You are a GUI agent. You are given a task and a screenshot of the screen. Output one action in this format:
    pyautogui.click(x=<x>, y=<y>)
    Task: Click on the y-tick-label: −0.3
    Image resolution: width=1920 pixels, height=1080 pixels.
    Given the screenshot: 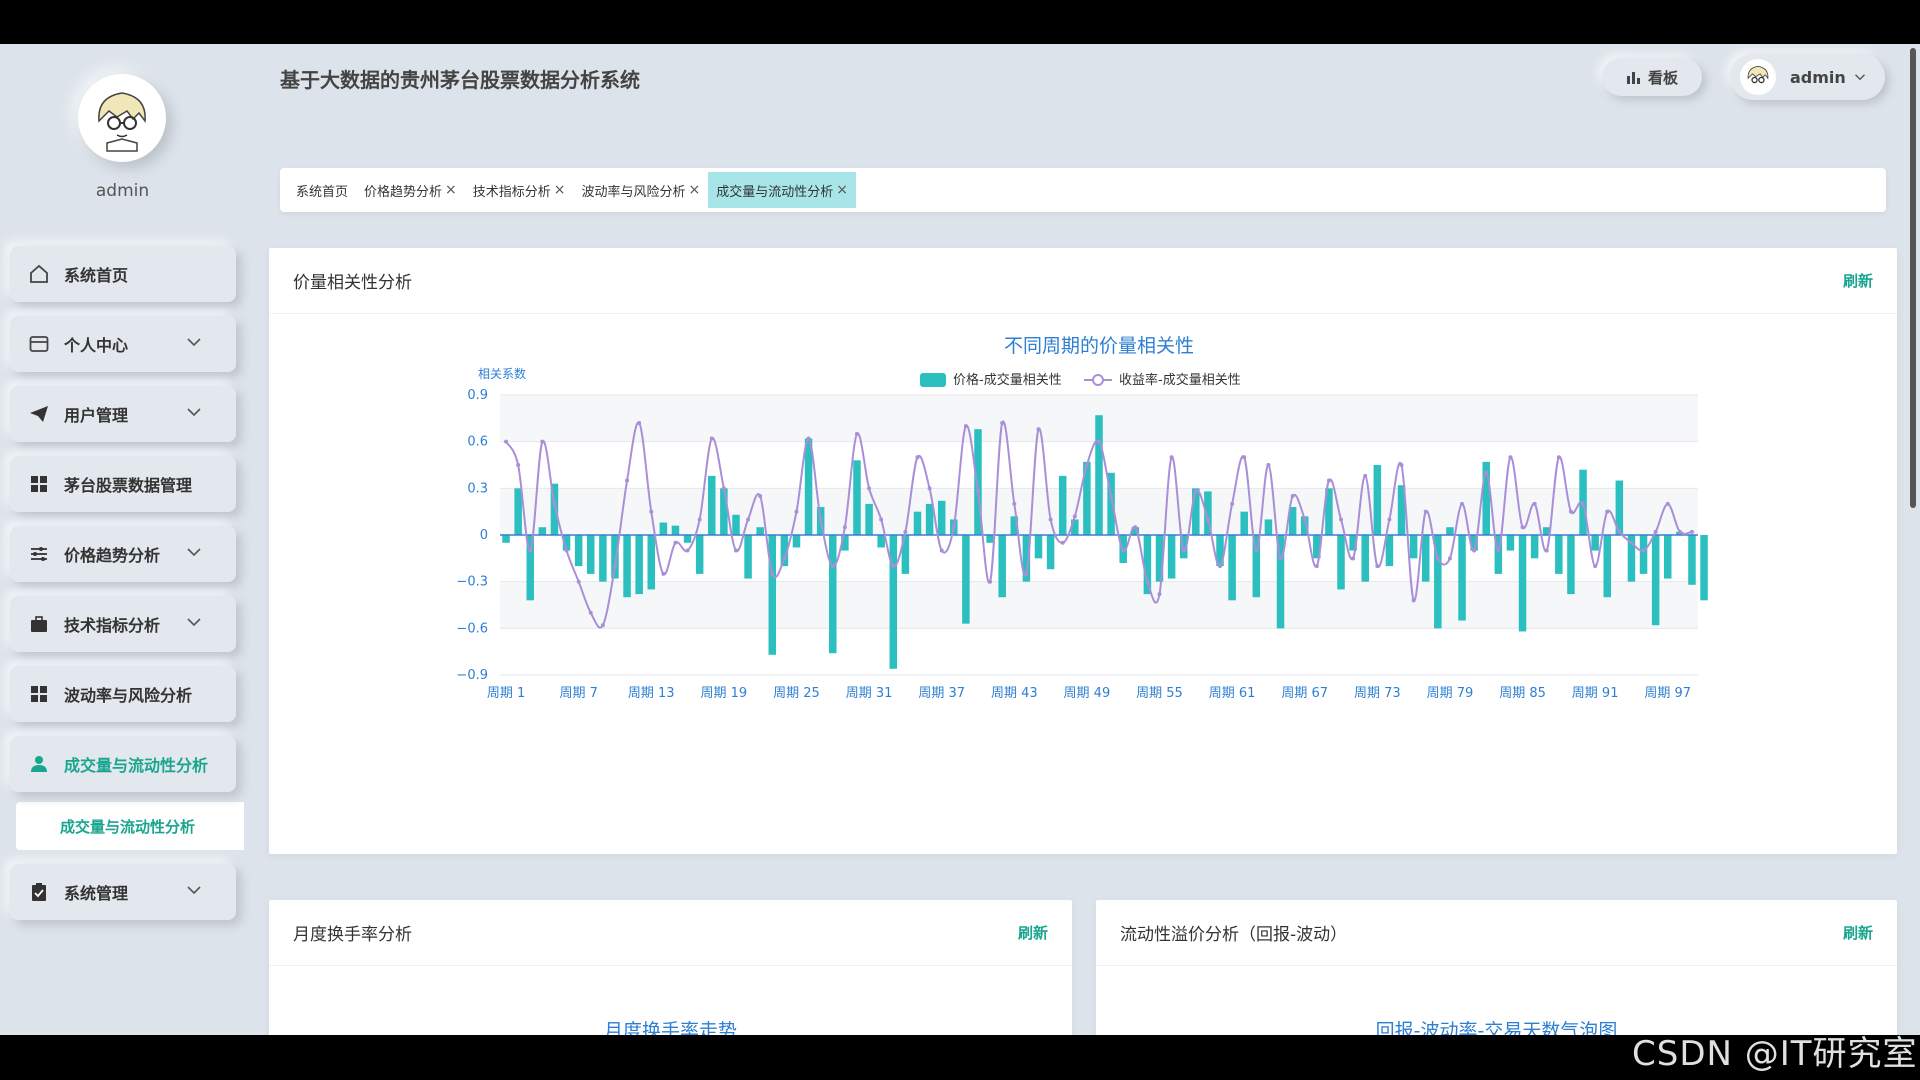 What is the action you would take?
    pyautogui.click(x=472, y=582)
    